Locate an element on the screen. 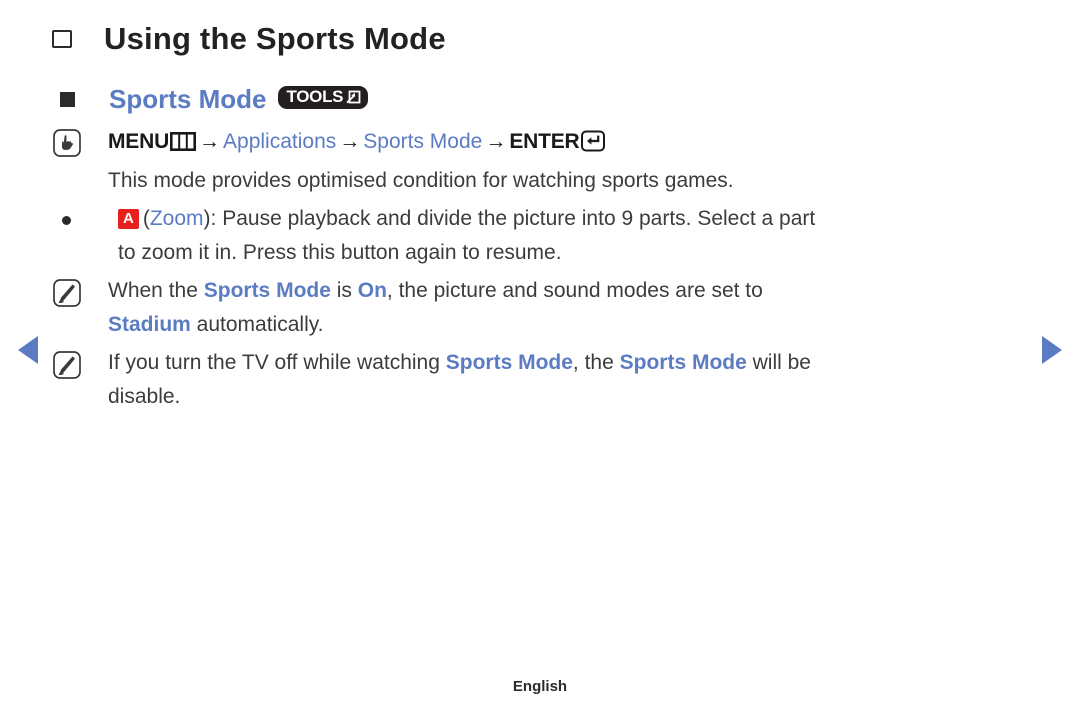 Image resolution: width=1080 pixels, height=705 pixels. hand-touch-icon is located at coordinates (80, 141).